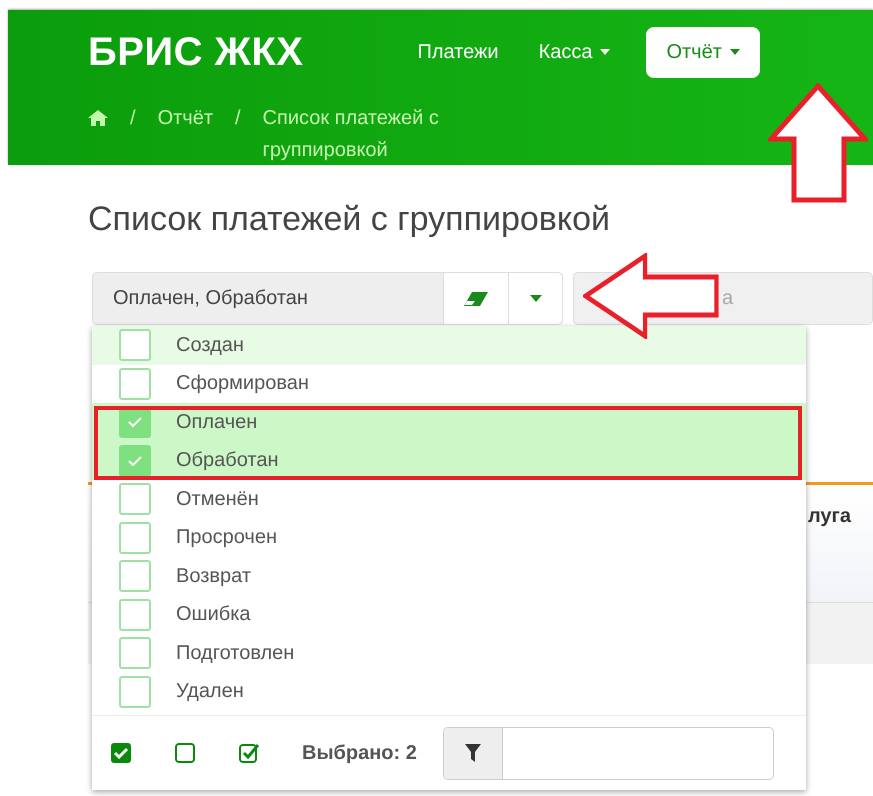  Describe the element at coordinates (217, 499) in the screenshot. I see `option-label: Отменён` at that location.